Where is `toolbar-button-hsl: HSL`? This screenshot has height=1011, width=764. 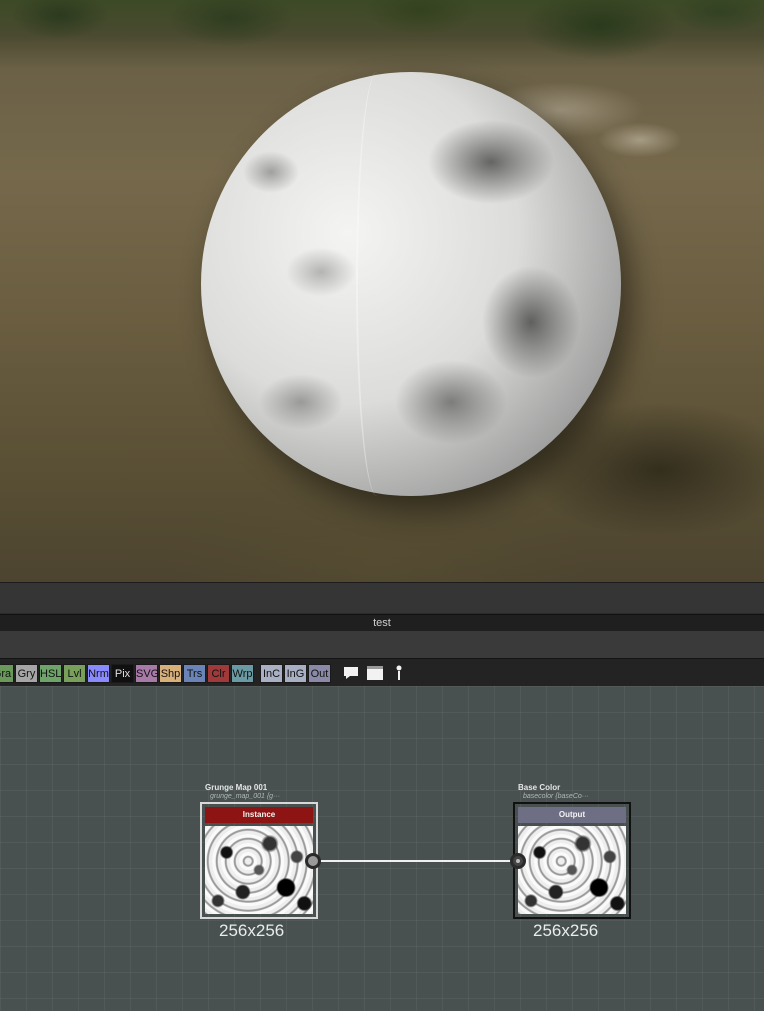
toolbar-button-hsl: HSL is located at coordinates (50, 673).